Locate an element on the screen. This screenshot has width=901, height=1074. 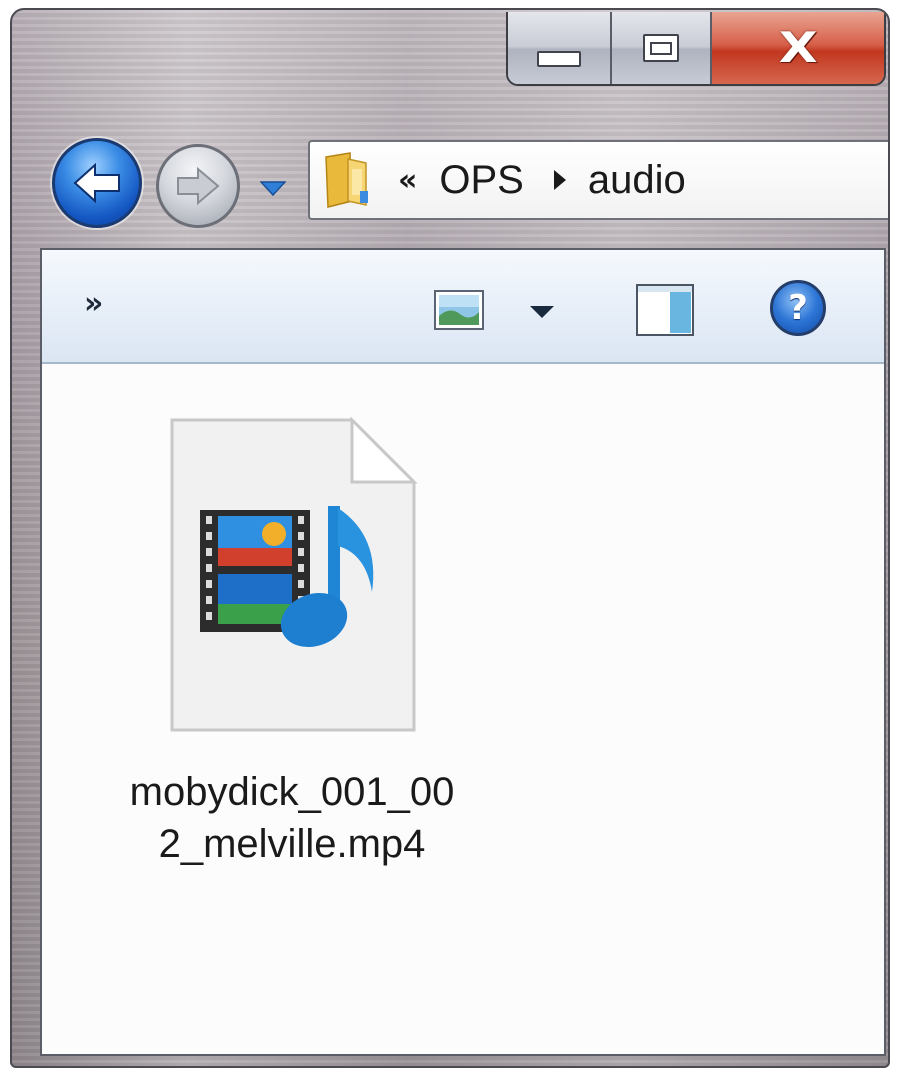
breadcrumb-overflow: « is located at coordinates (407, 180).